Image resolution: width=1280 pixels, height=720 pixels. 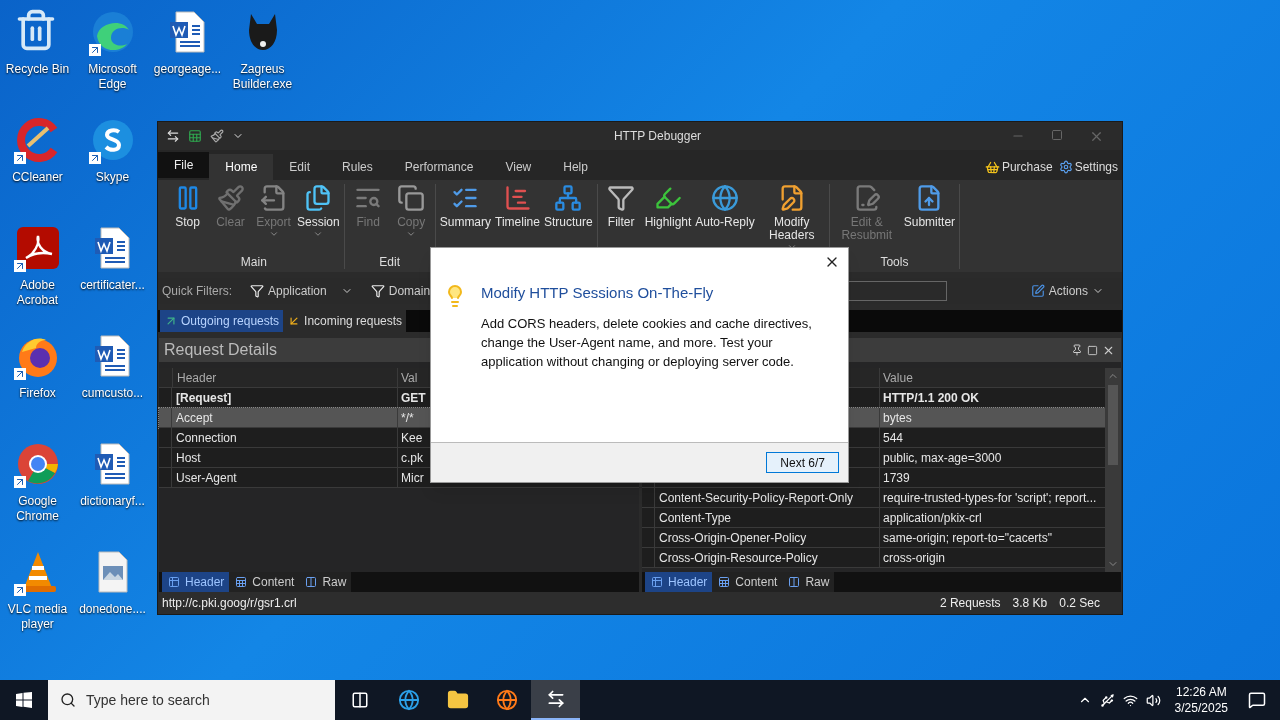 What do you see at coordinates (230, 603) in the screenshot?
I see `status-url: http://c.pki.goog/r/gsr1.crl` at bounding box center [230, 603].